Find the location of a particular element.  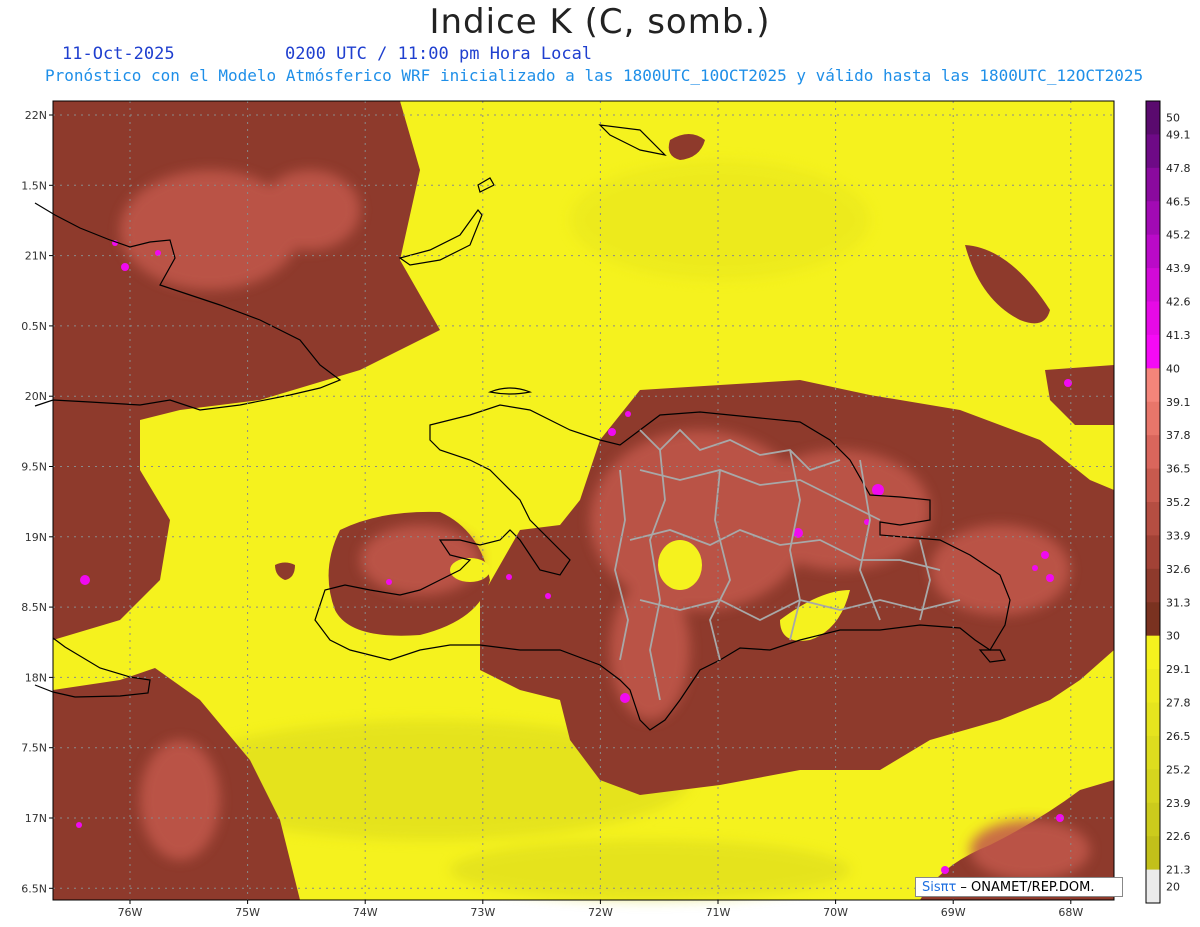

longitude-label: 76W is located at coordinates (130, 912).